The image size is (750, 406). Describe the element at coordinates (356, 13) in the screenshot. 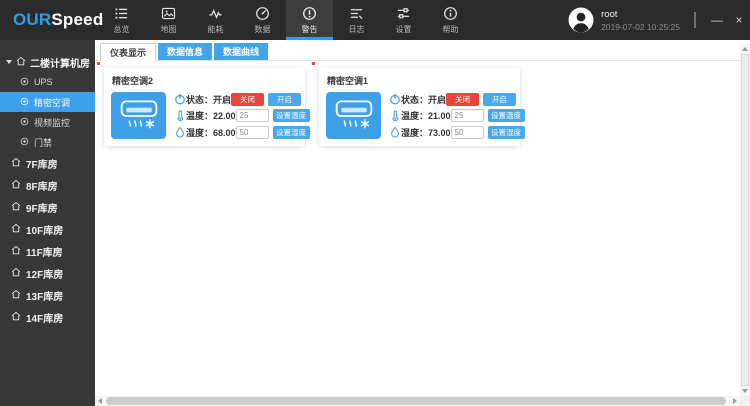

I see `log-icon` at that location.